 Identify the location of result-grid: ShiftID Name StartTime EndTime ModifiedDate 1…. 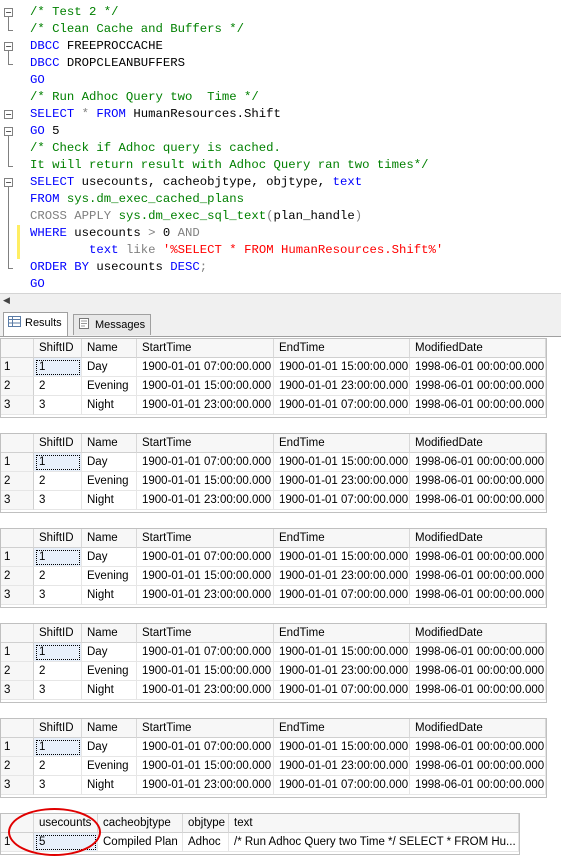
(273, 473).